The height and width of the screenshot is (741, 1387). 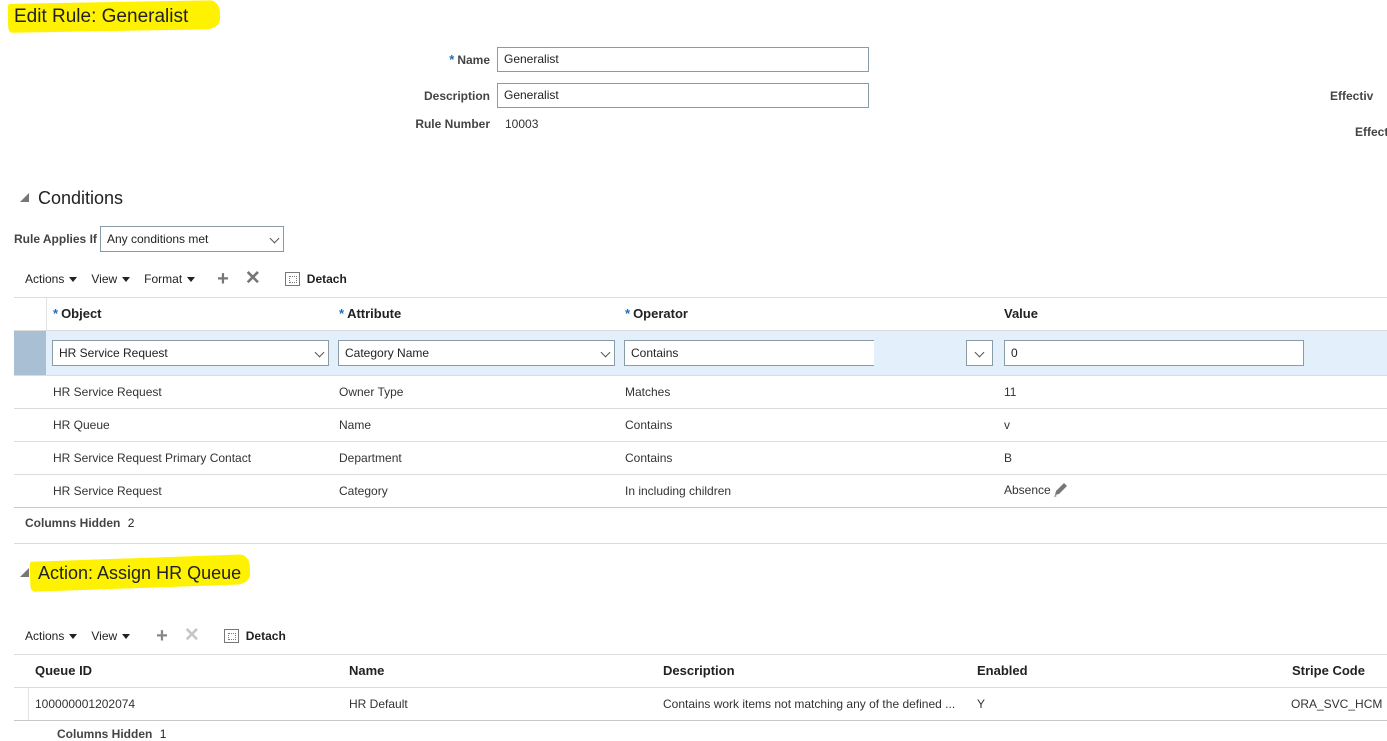 What do you see at coordinates (683, 59) in the screenshot?
I see `name-field: Generalist` at bounding box center [683, 59].